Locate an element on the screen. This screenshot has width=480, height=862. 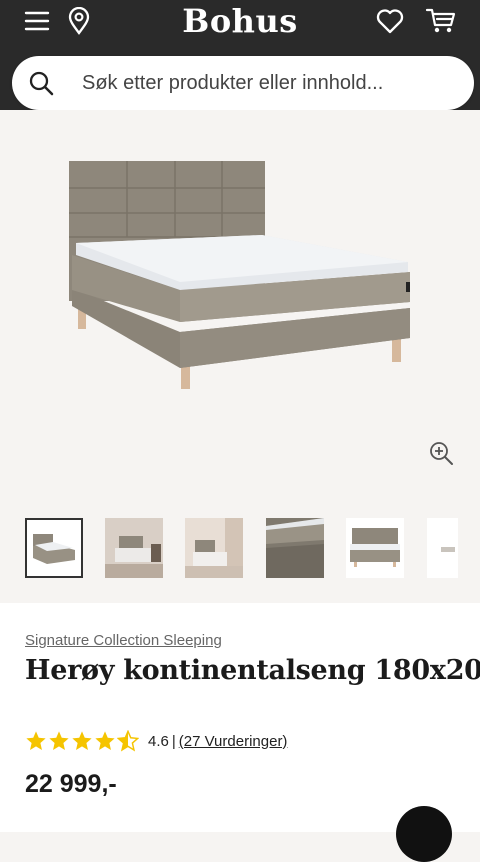
shopping-cart-icon is located at coordinates (441, 21).